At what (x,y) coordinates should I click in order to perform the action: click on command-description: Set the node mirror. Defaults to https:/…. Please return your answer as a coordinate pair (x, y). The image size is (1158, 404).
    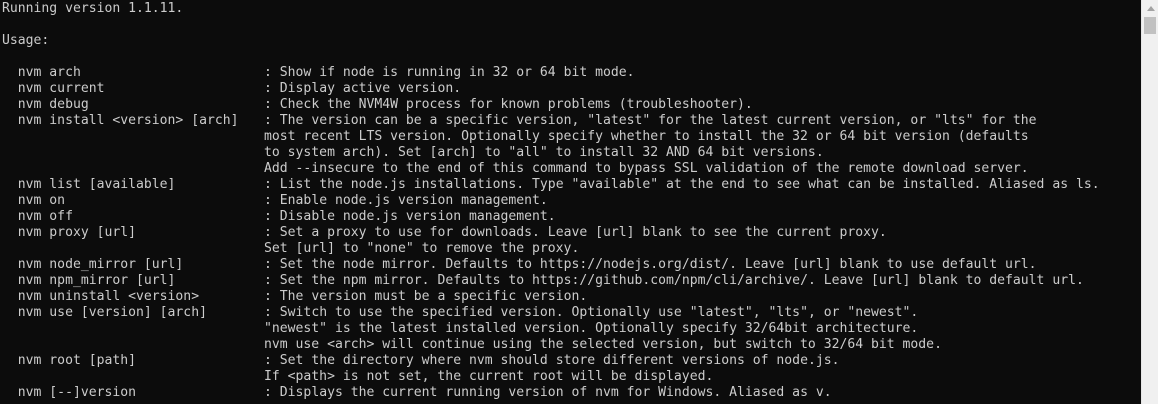
    Looking at the image, I should click on (658, 264).